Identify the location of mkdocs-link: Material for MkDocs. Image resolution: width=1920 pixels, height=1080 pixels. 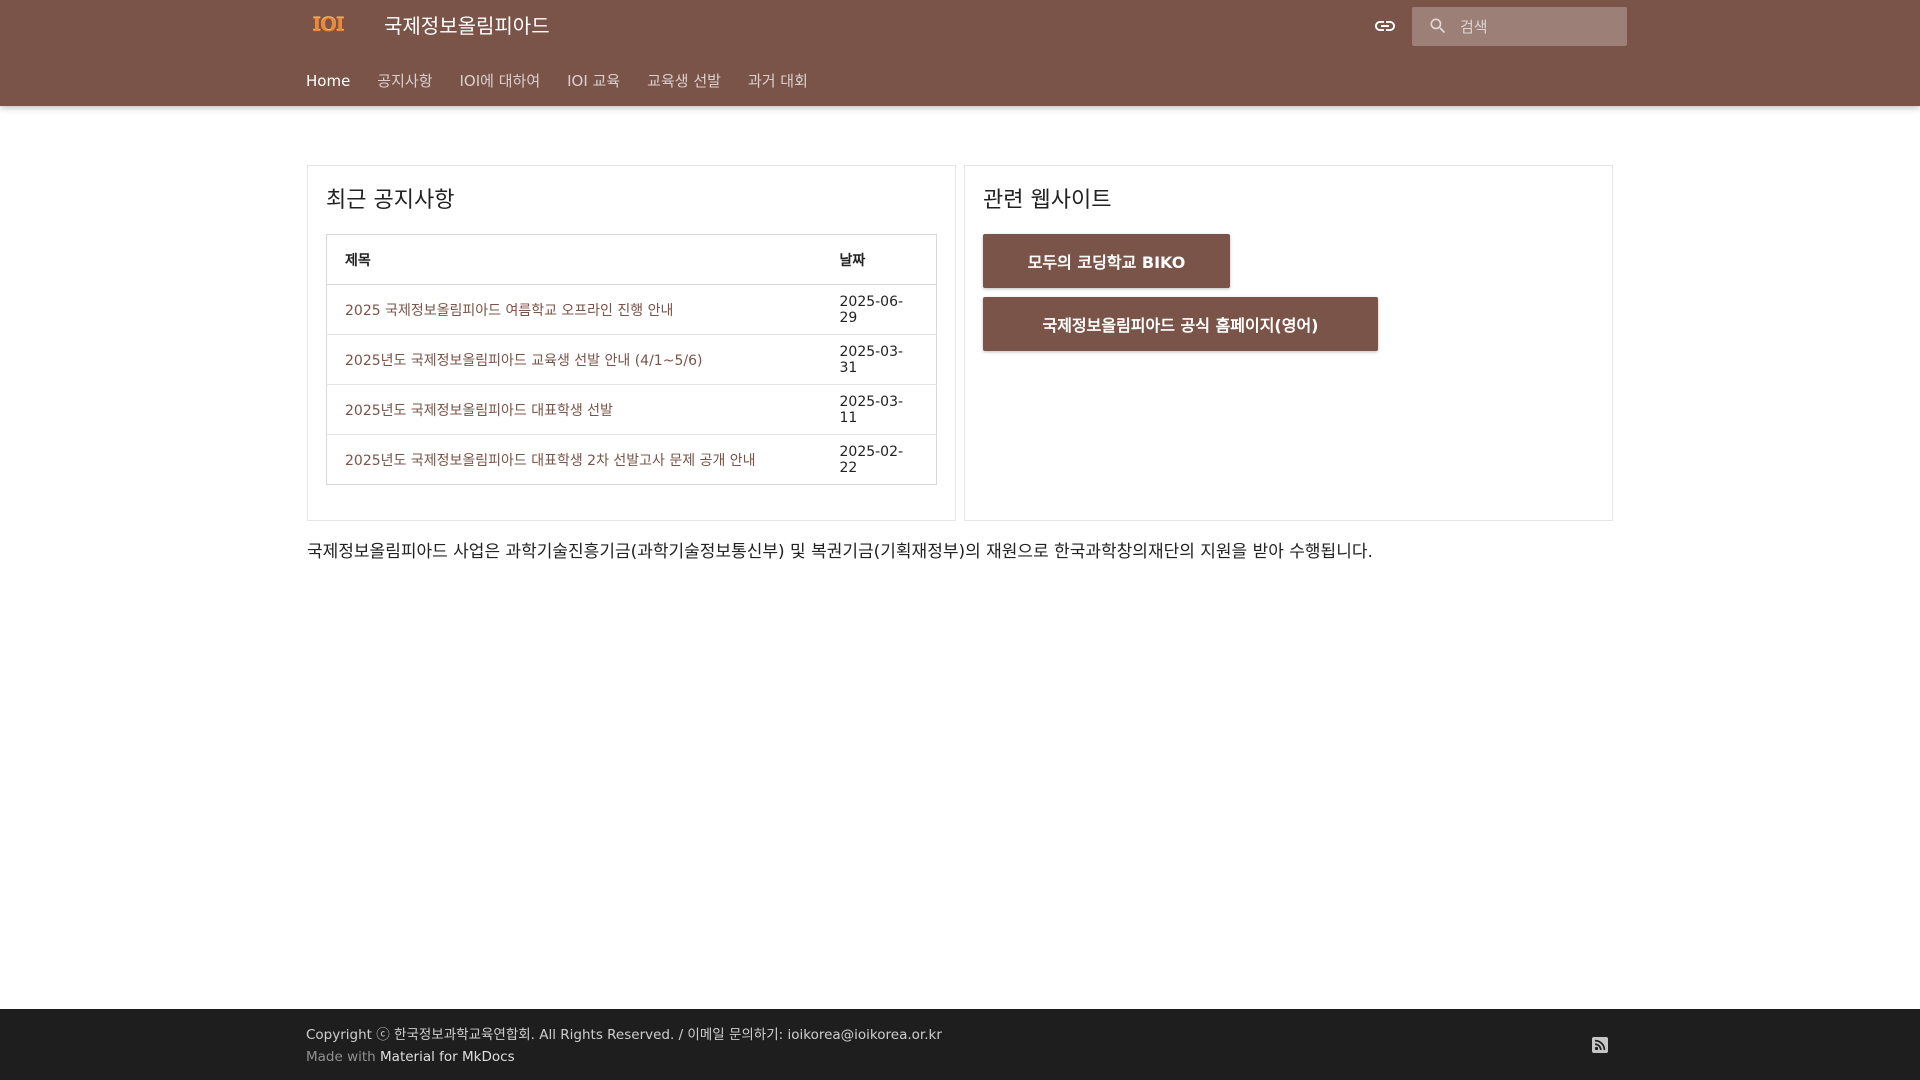
(447, 1057).